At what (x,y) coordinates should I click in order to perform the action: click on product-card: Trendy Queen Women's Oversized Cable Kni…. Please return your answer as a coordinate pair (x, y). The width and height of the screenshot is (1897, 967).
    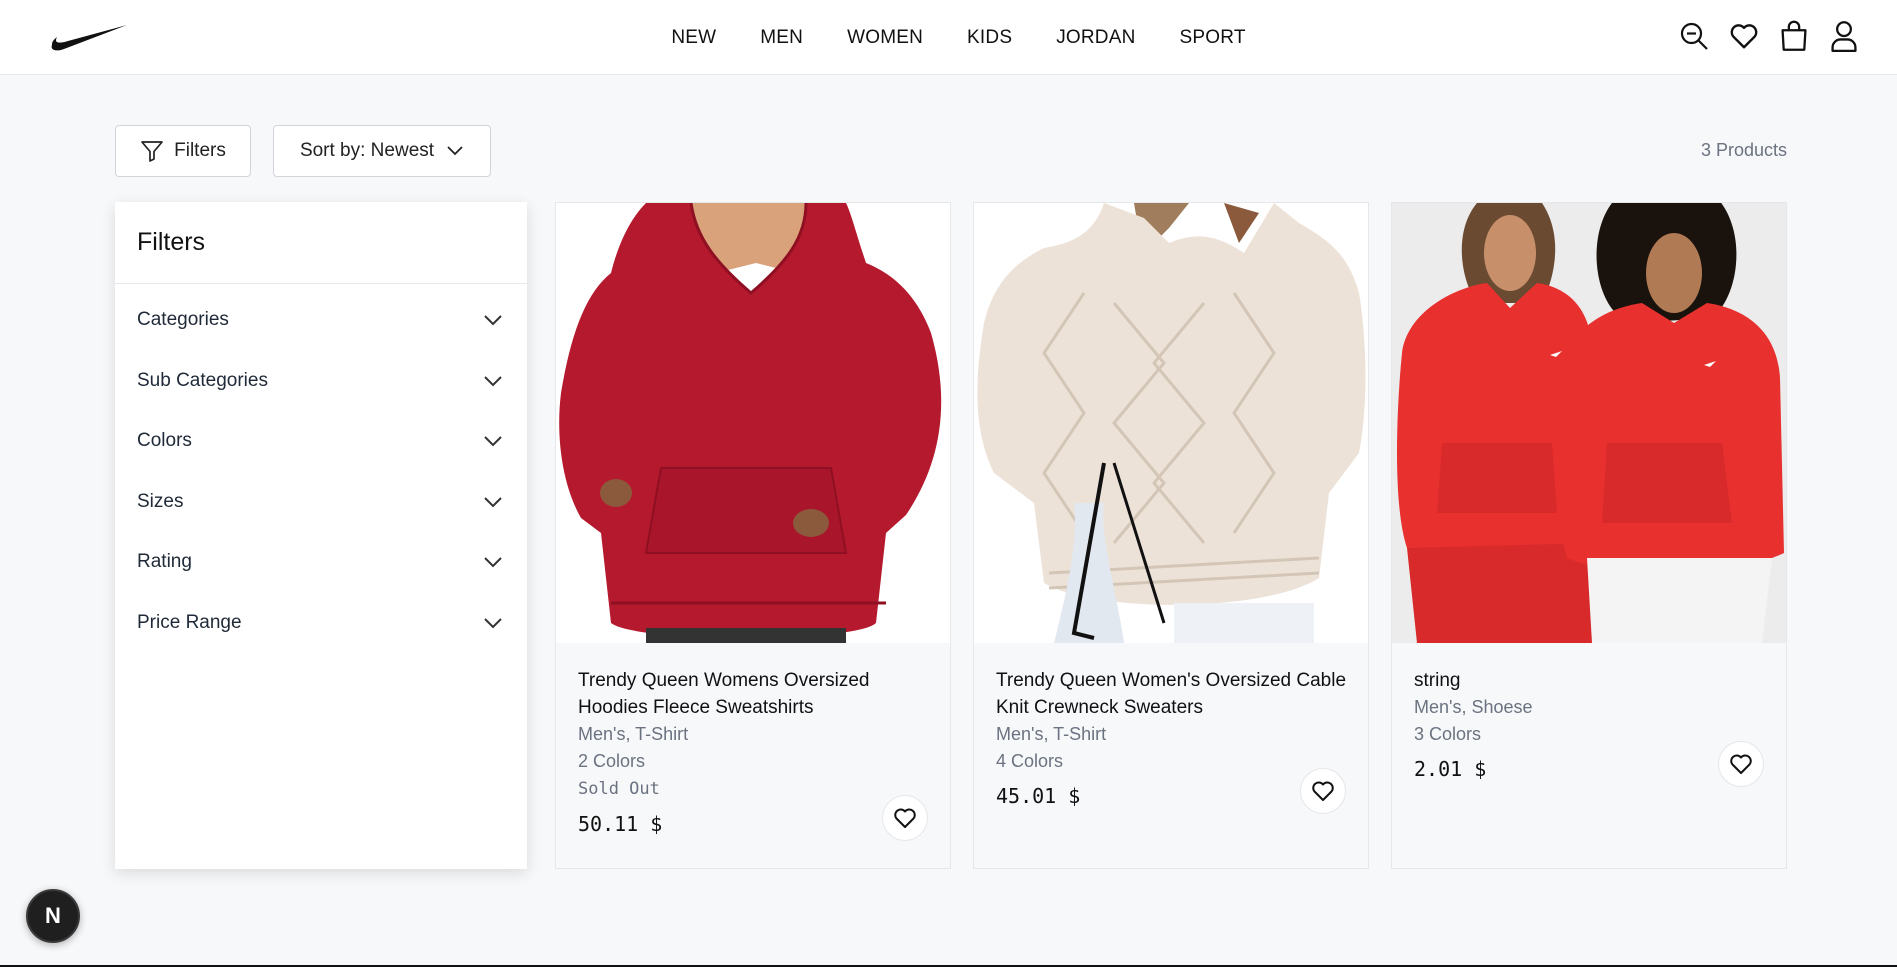
    Looking at the image, I should click on (1171, 535).